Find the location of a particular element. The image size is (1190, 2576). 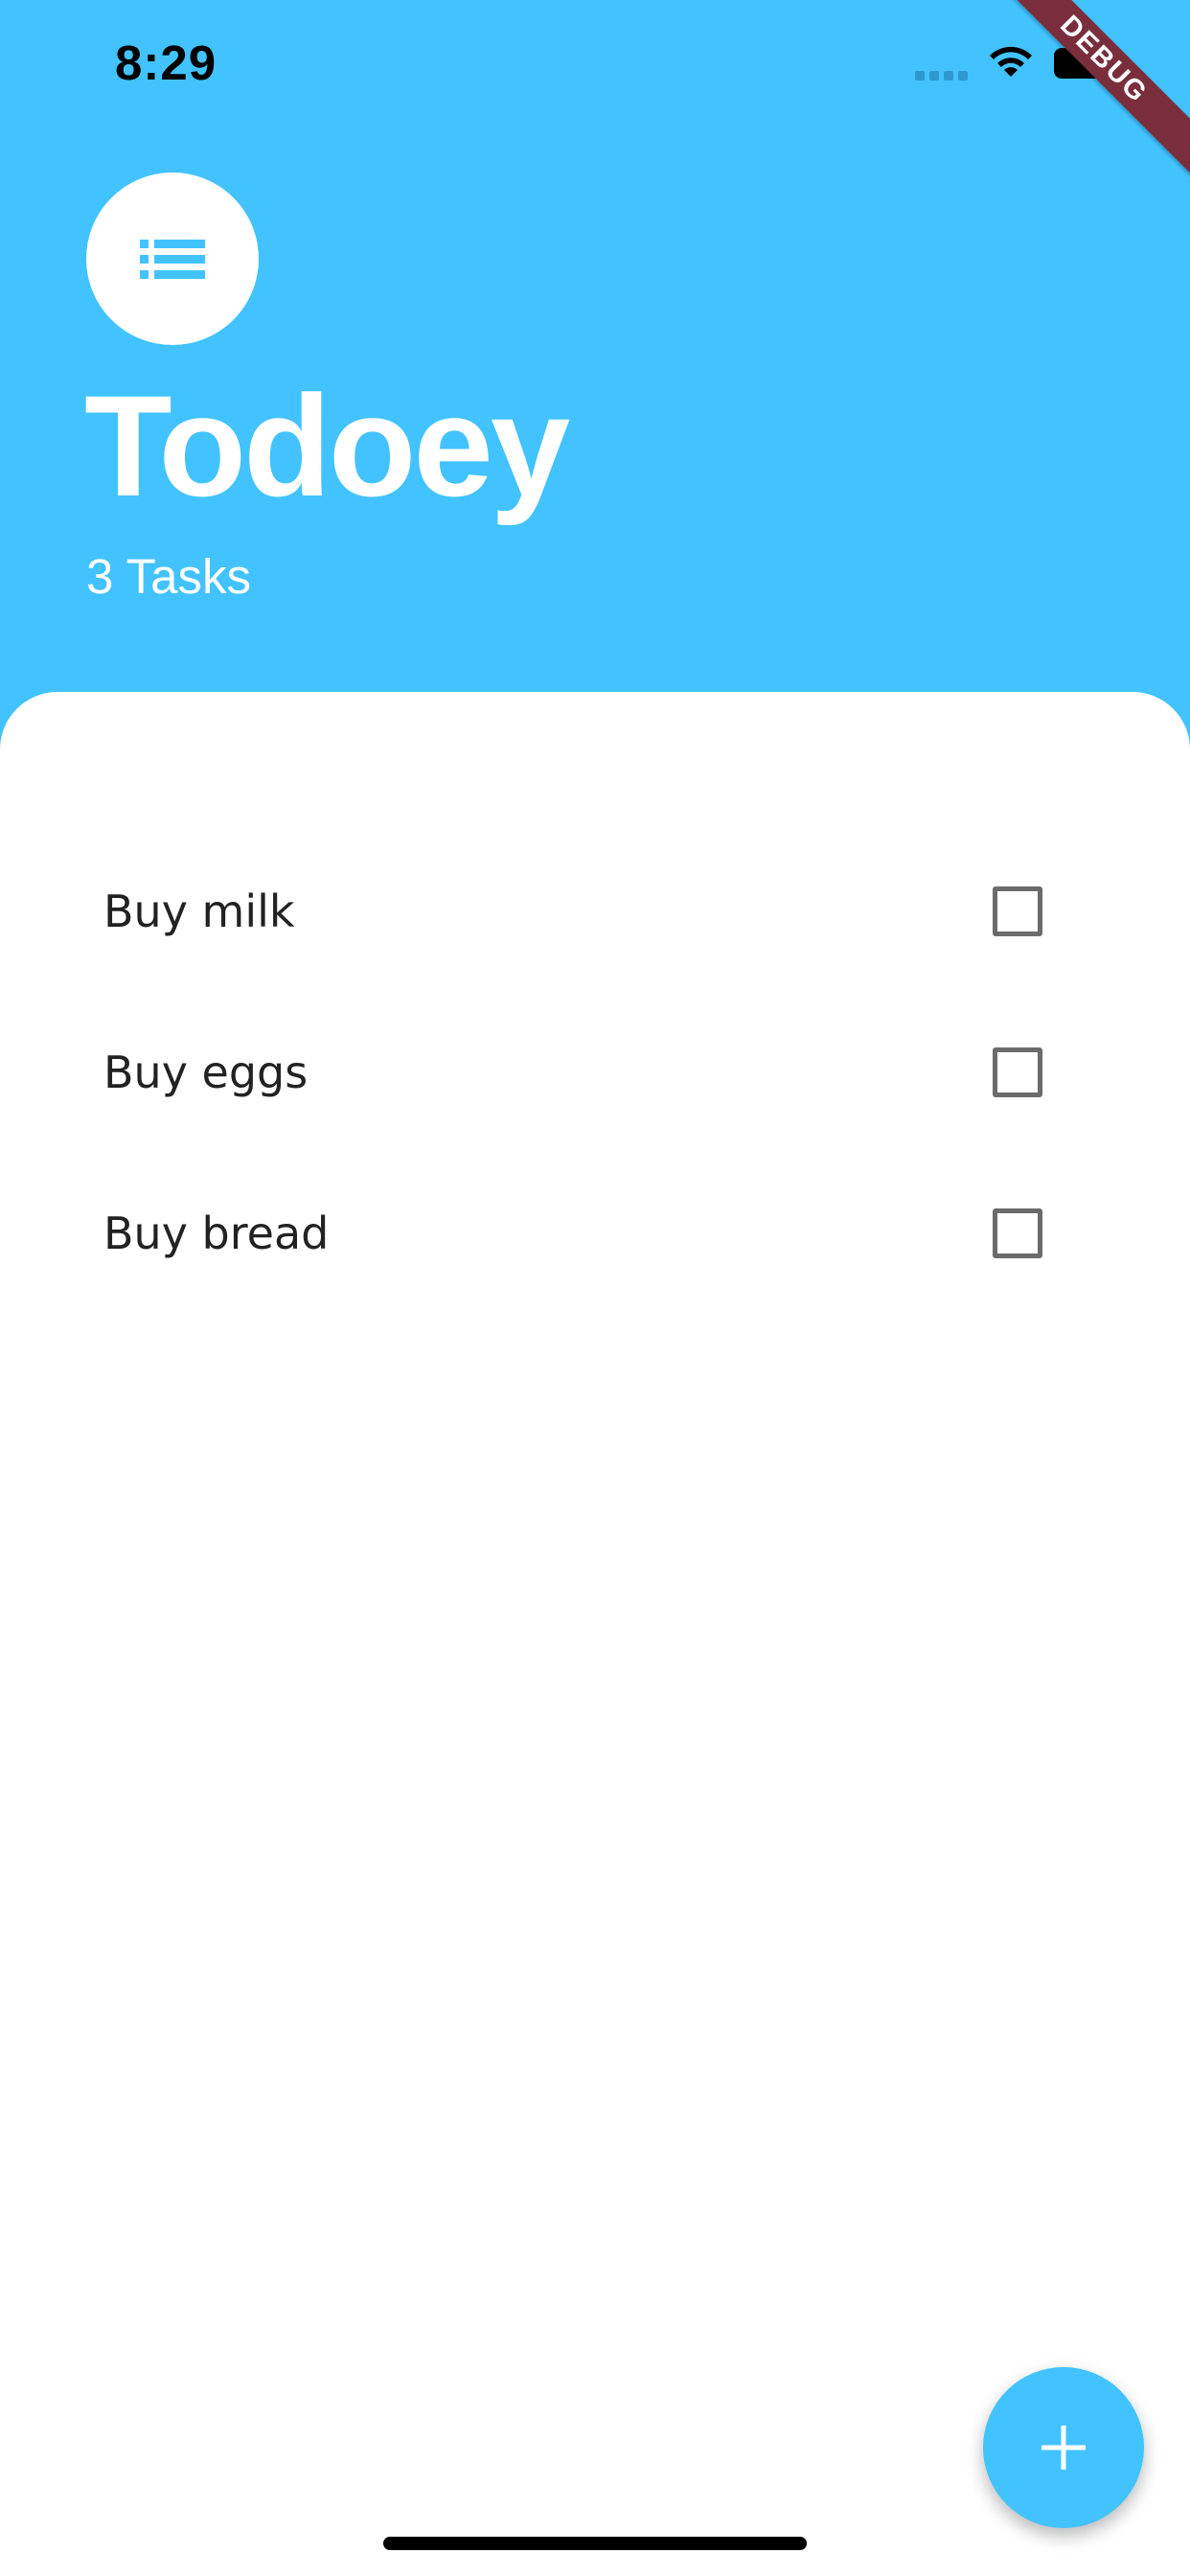

task-item: Buy milk is located at coordinates (595, 911).